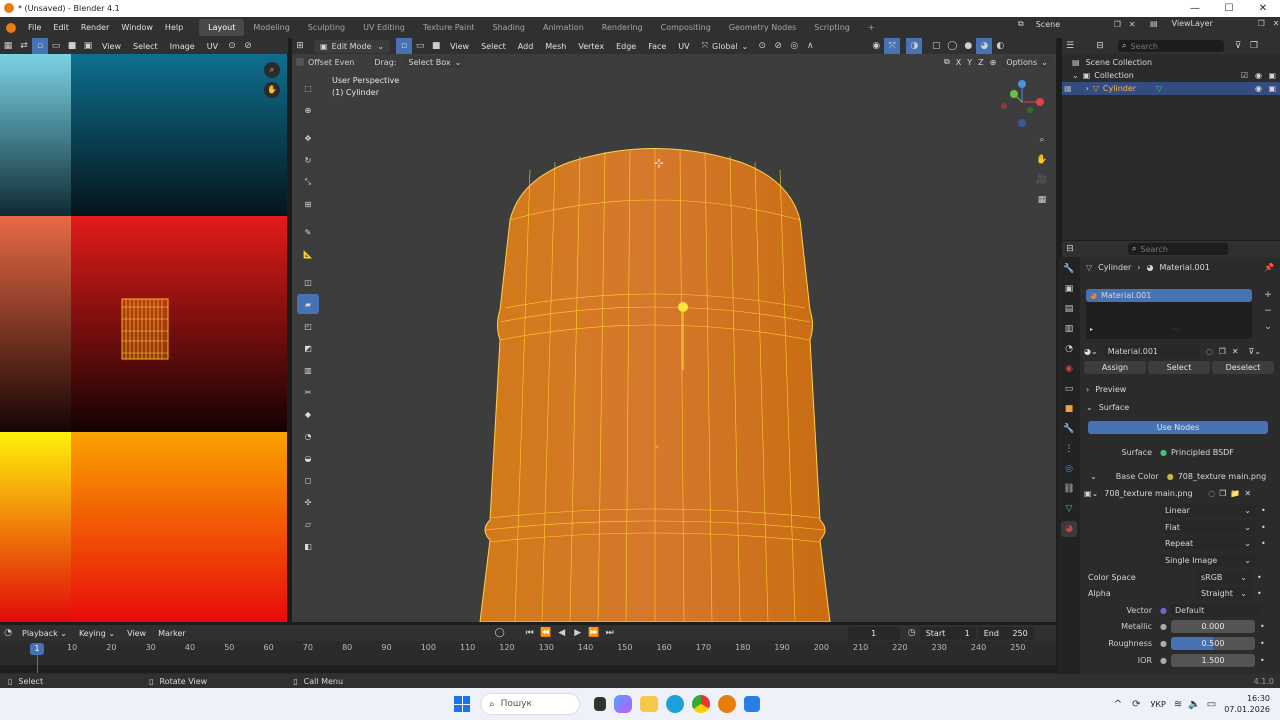  What do you see at coordinates (404, 46) in the screenshot?
I see `vertex-select-icon: ▫` at bounding box center [404, 46].